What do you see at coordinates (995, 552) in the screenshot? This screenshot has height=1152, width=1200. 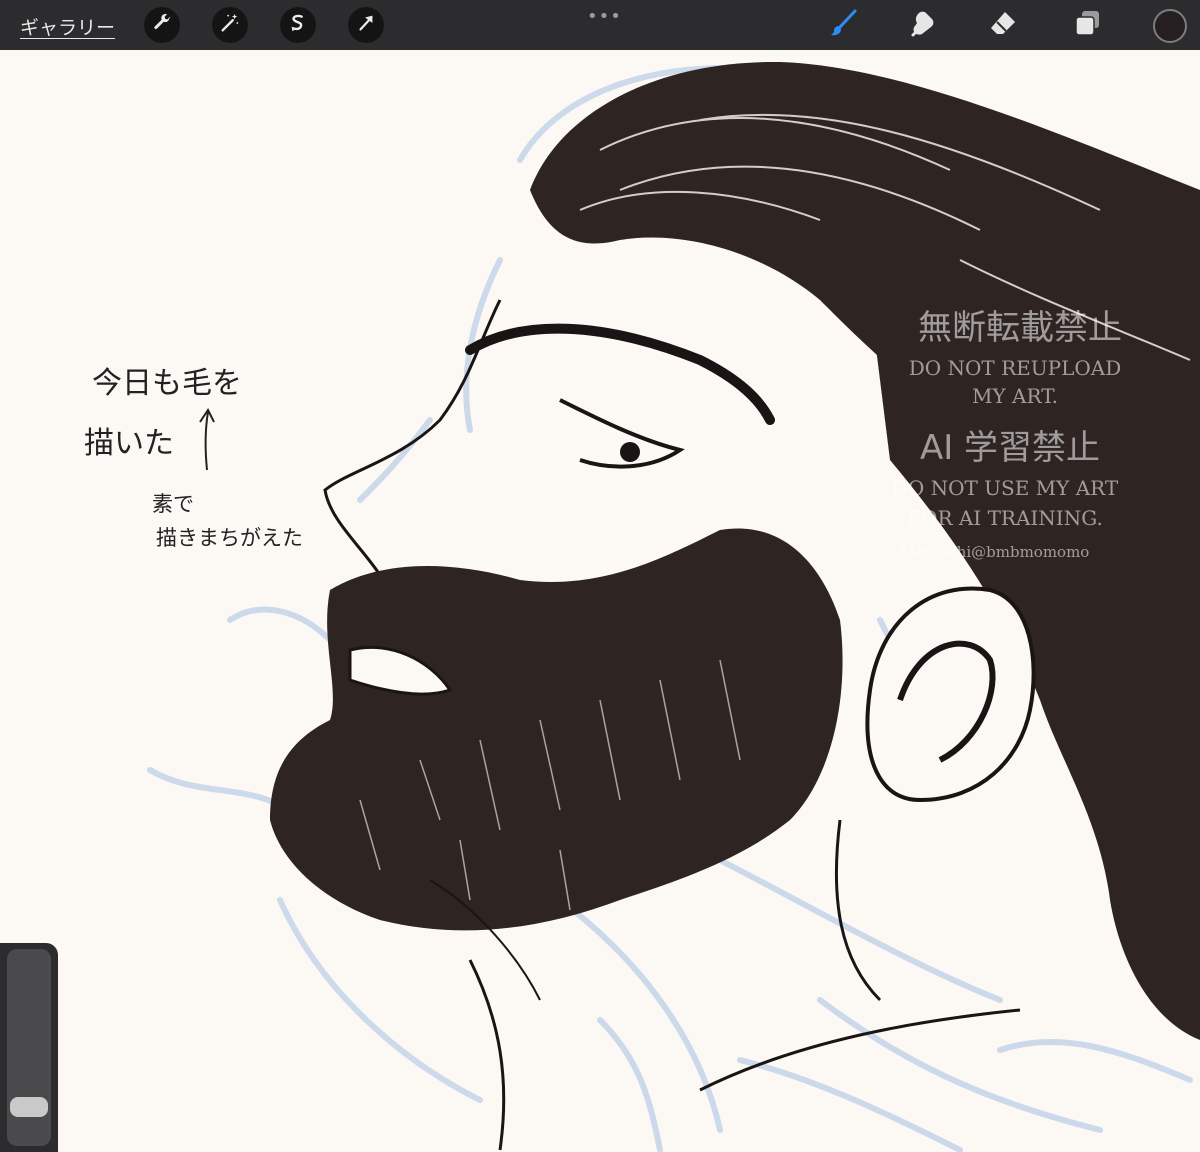 I see `watermark-handle: Momochi@bmbmomomo` at bounding box center [995, 552].